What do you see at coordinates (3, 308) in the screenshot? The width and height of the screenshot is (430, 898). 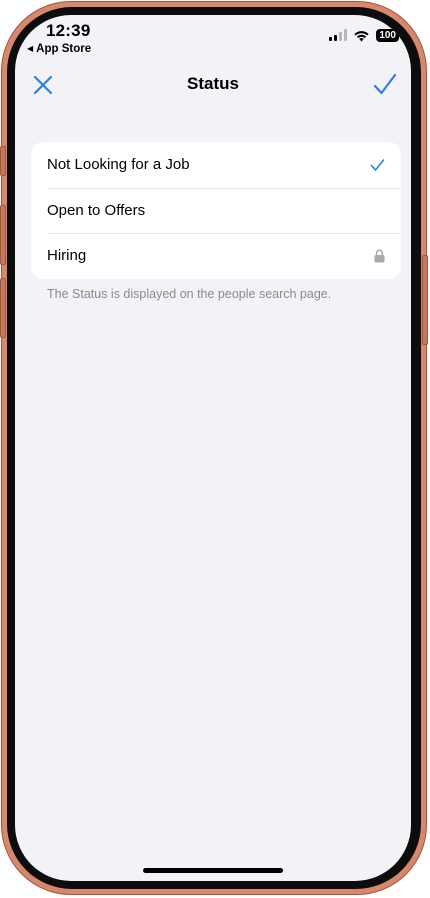 I see `volume-down-button` at bounding box center [3, 308].